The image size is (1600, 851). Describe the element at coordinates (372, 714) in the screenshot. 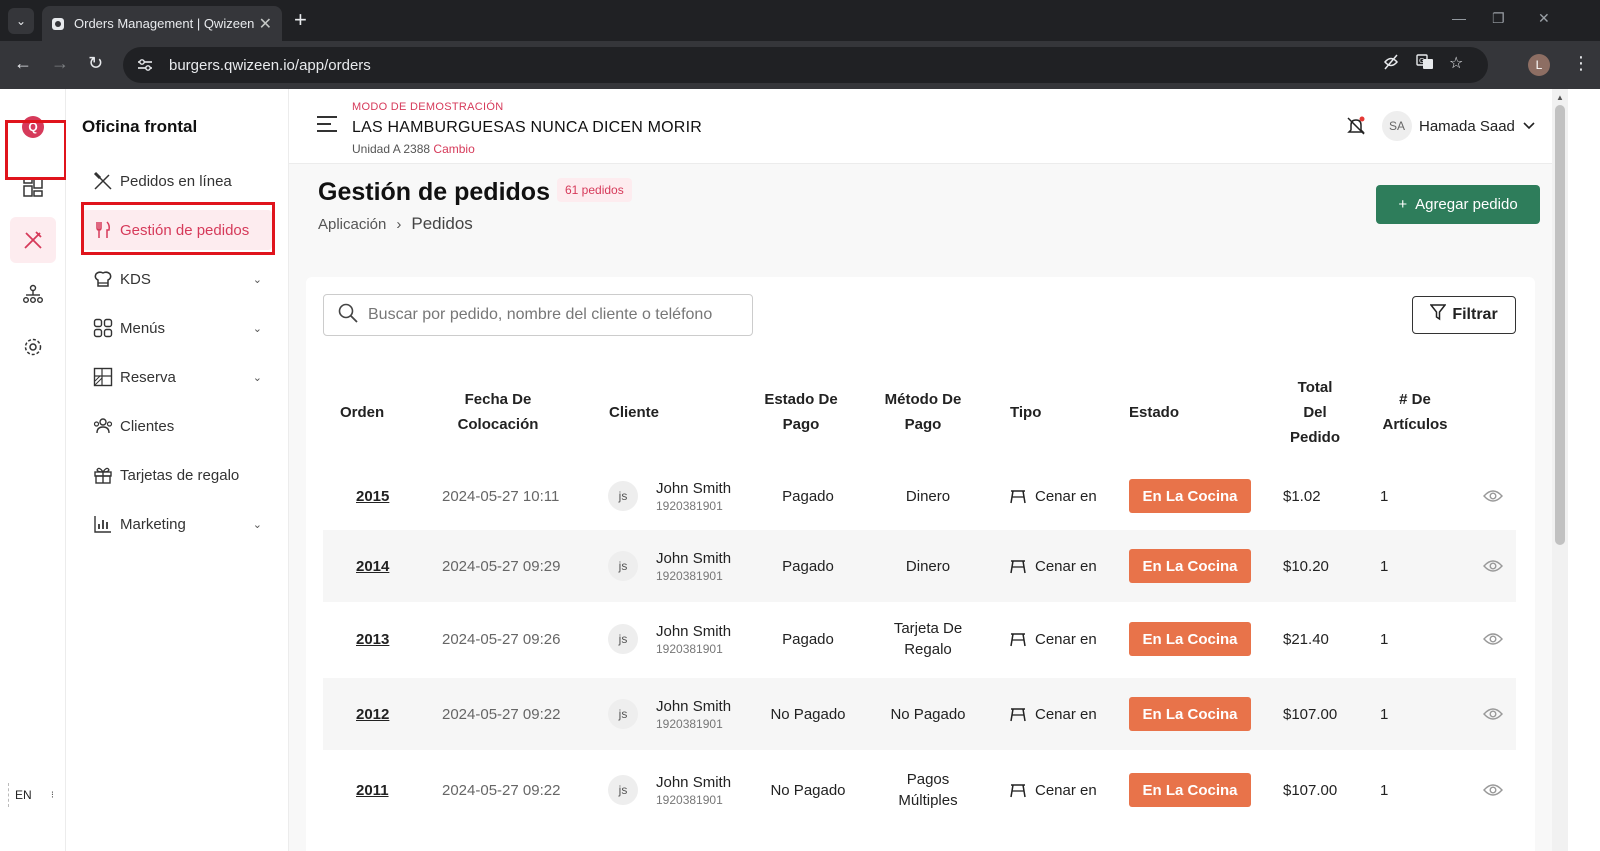

I see `order-number-link: 2012` at that location.